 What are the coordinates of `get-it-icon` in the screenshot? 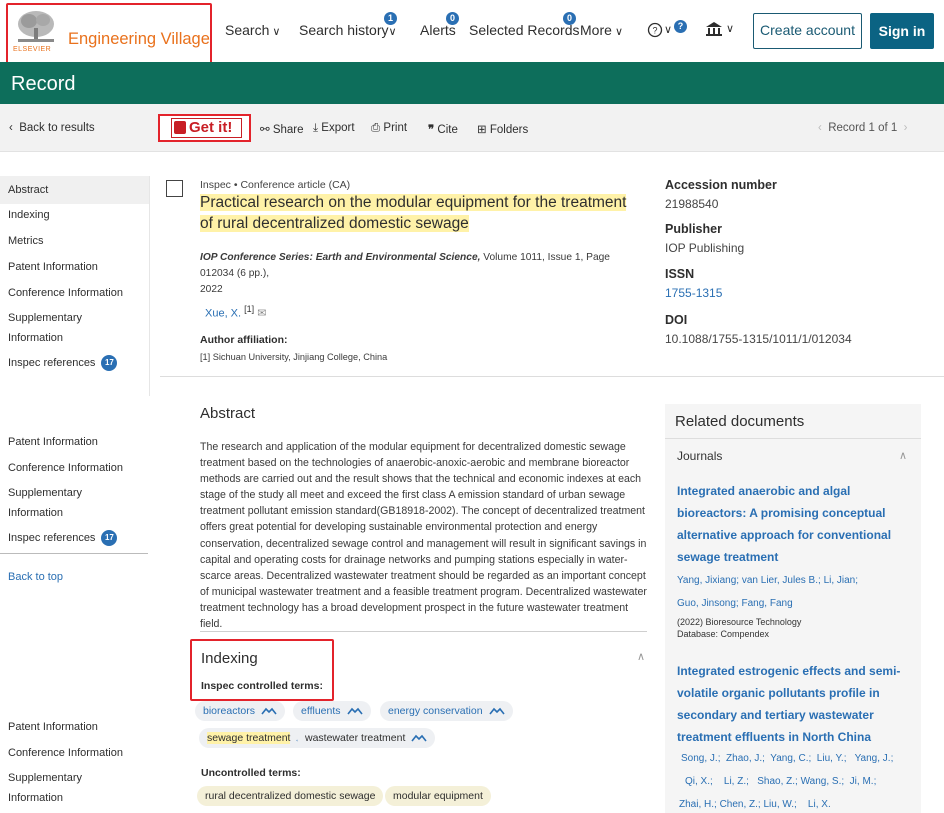 It's located at (180, 127).